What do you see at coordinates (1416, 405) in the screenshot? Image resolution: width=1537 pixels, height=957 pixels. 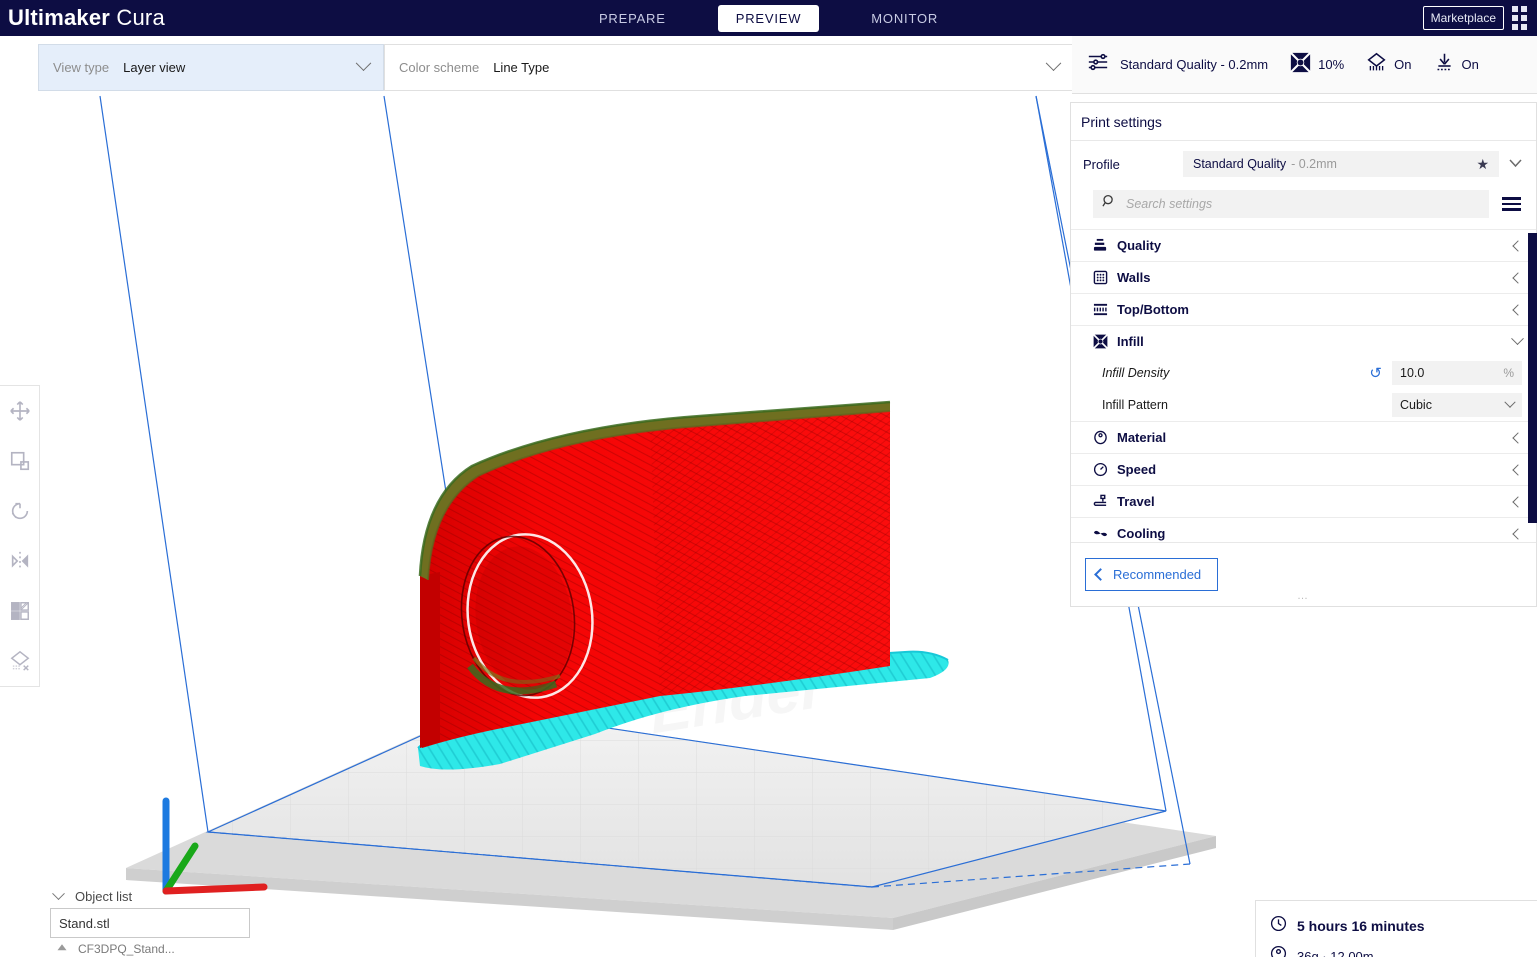 I see `setting-value: Cubic` at bounding box center [1416, 405].